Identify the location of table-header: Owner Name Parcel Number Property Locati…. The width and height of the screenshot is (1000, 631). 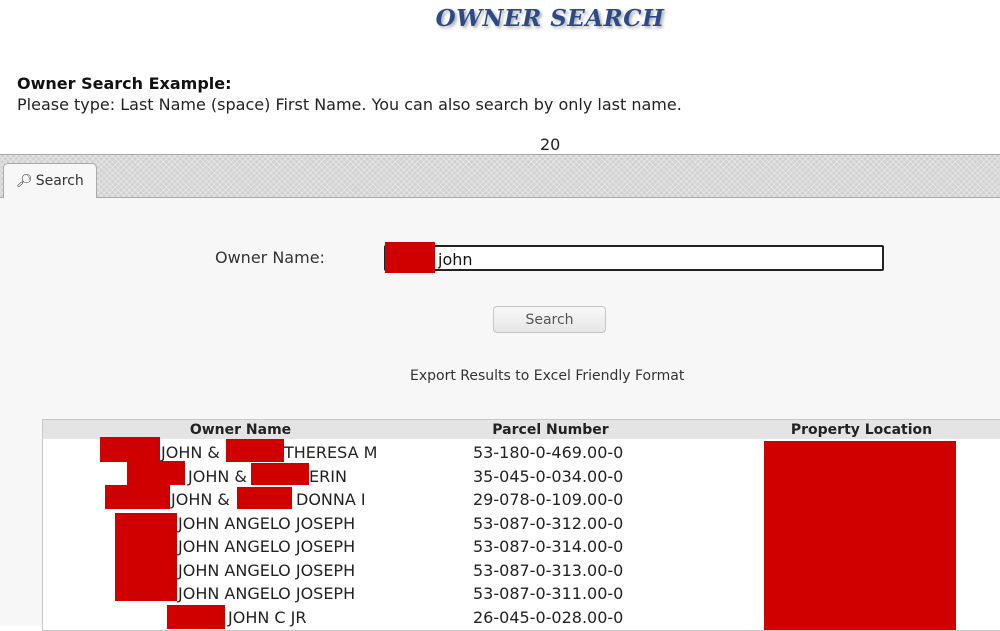
(521, 429).